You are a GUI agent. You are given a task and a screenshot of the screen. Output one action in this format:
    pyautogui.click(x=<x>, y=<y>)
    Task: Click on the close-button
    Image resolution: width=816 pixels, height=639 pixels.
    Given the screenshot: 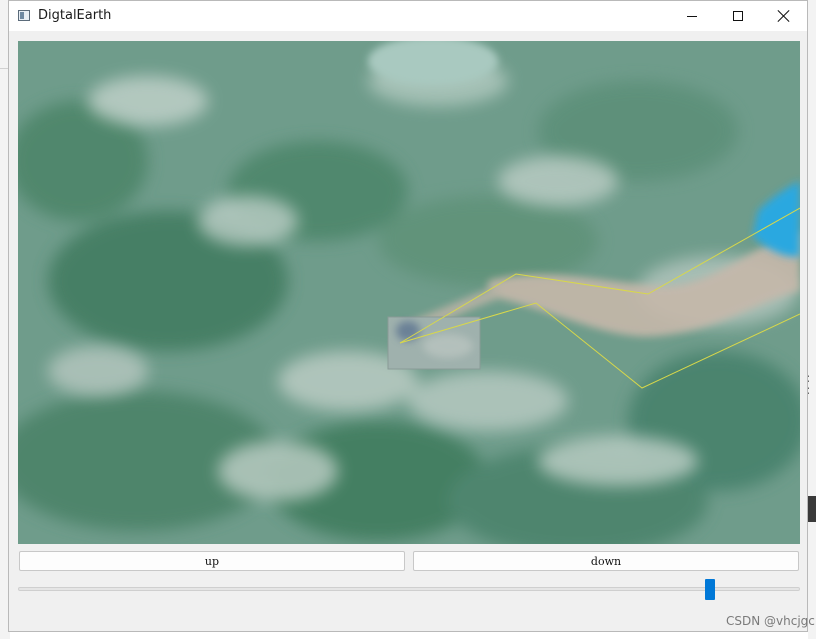 What is the action you would take?
    pyautogui.click(x=784, y=16)
    